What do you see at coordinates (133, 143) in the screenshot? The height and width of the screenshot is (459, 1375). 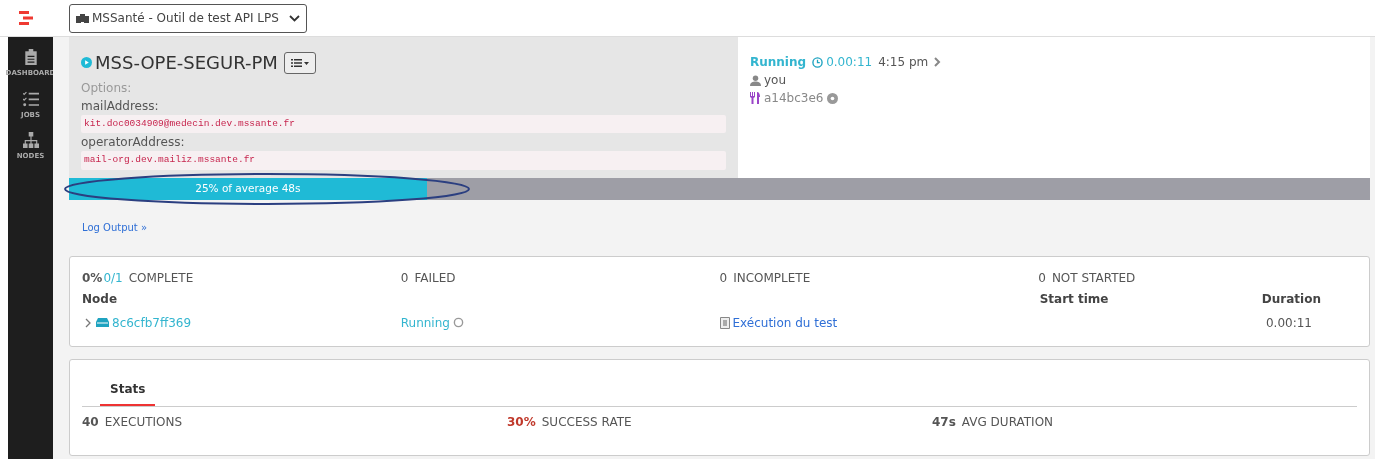 I see `option-name: operatorAddress:` at bounding box center [133, 143].